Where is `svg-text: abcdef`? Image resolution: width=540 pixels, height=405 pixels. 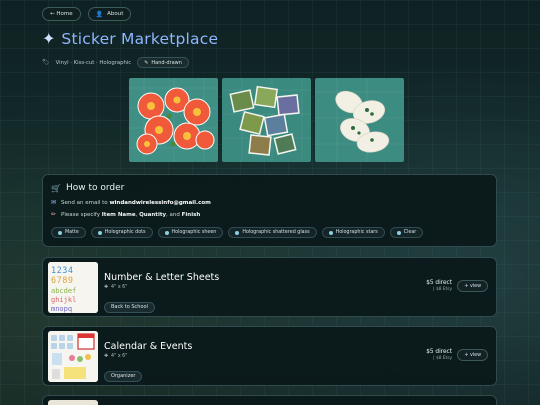
svg-text: abcdef is located at coordinates (63, 291).